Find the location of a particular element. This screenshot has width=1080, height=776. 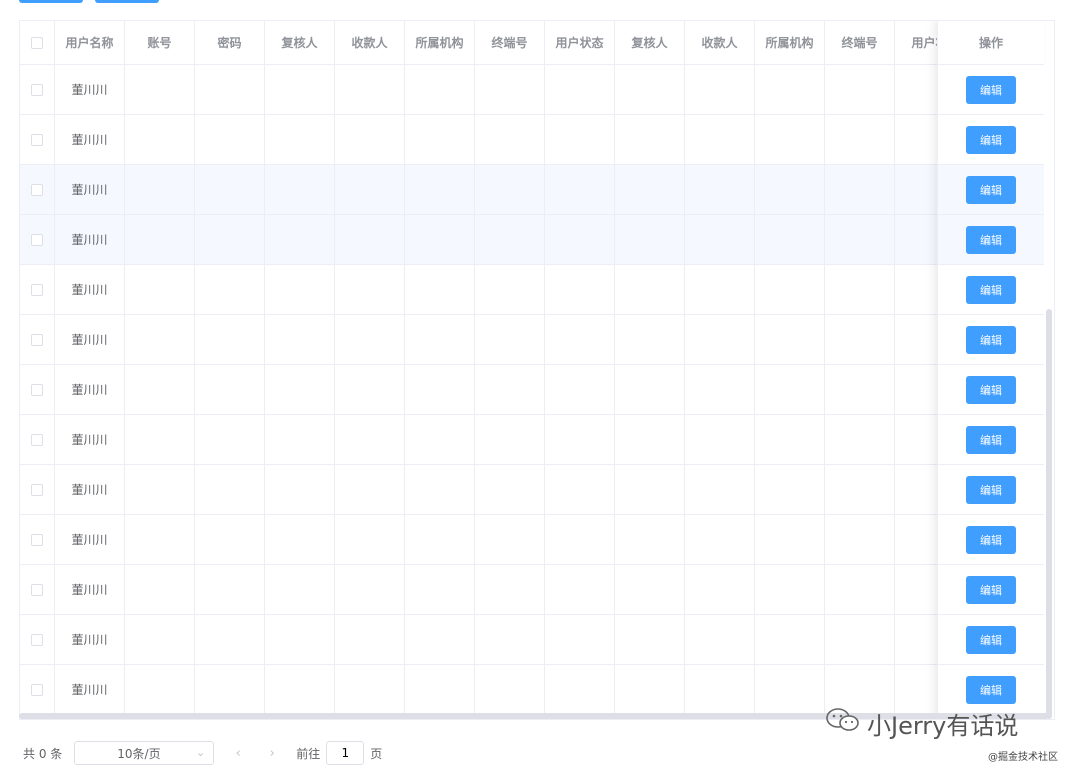

header-organization: 所属机构 is located at coordinates (440, 42).